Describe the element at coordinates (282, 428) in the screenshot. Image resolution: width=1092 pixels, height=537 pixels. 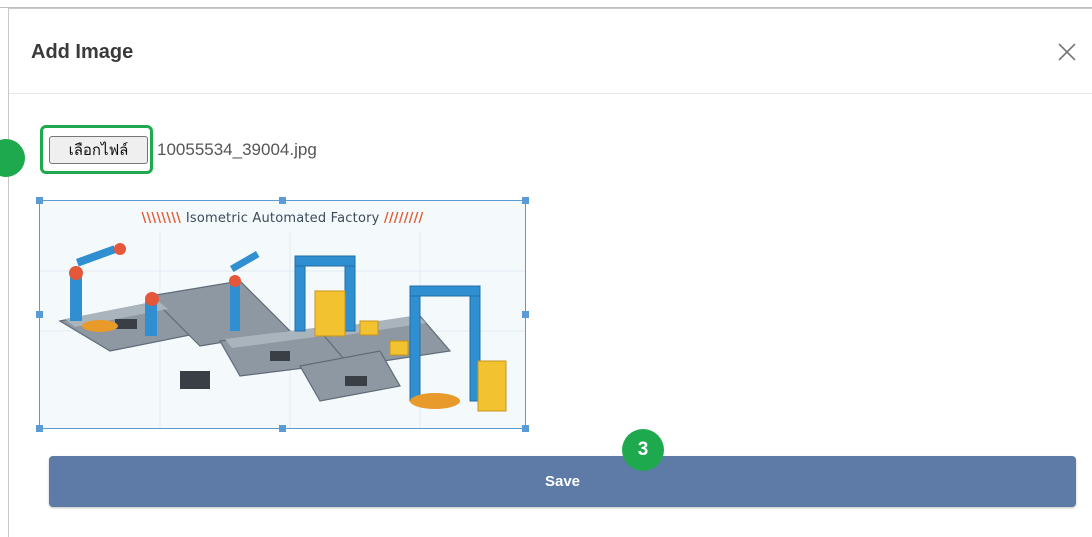
I see `resize-handle-bottom-middle` at that location.